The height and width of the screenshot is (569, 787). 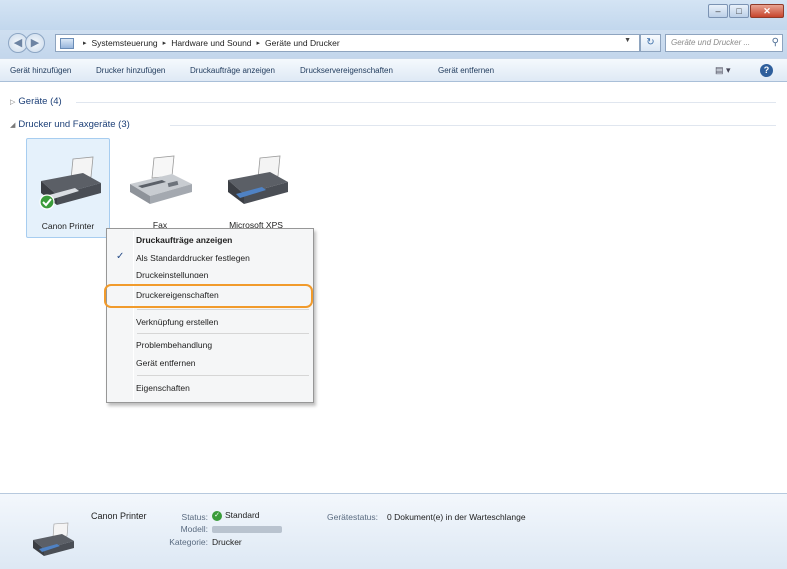 I want to click on printer-fax: Fax, so click(x=160, y=188).